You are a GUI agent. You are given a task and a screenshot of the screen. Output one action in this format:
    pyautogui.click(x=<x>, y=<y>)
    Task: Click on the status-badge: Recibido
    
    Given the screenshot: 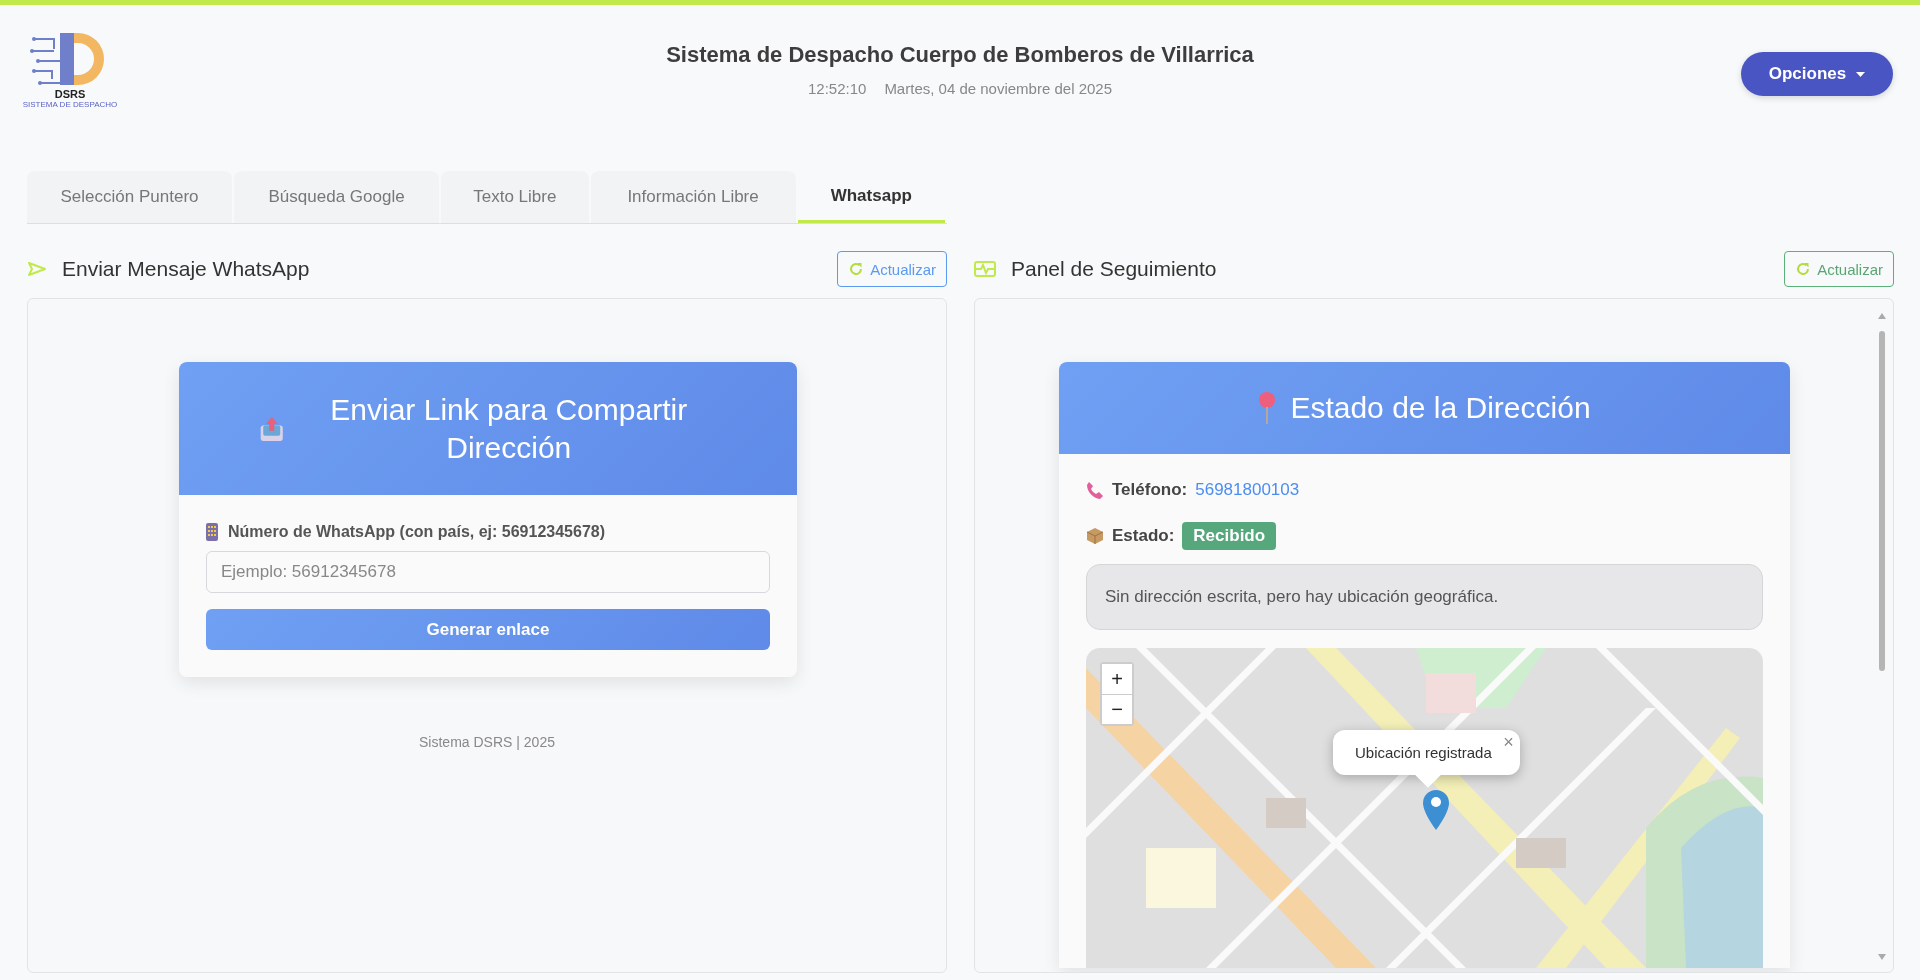 What is the action you would take?
    pyautogui.click(x=1229, y=536)
    